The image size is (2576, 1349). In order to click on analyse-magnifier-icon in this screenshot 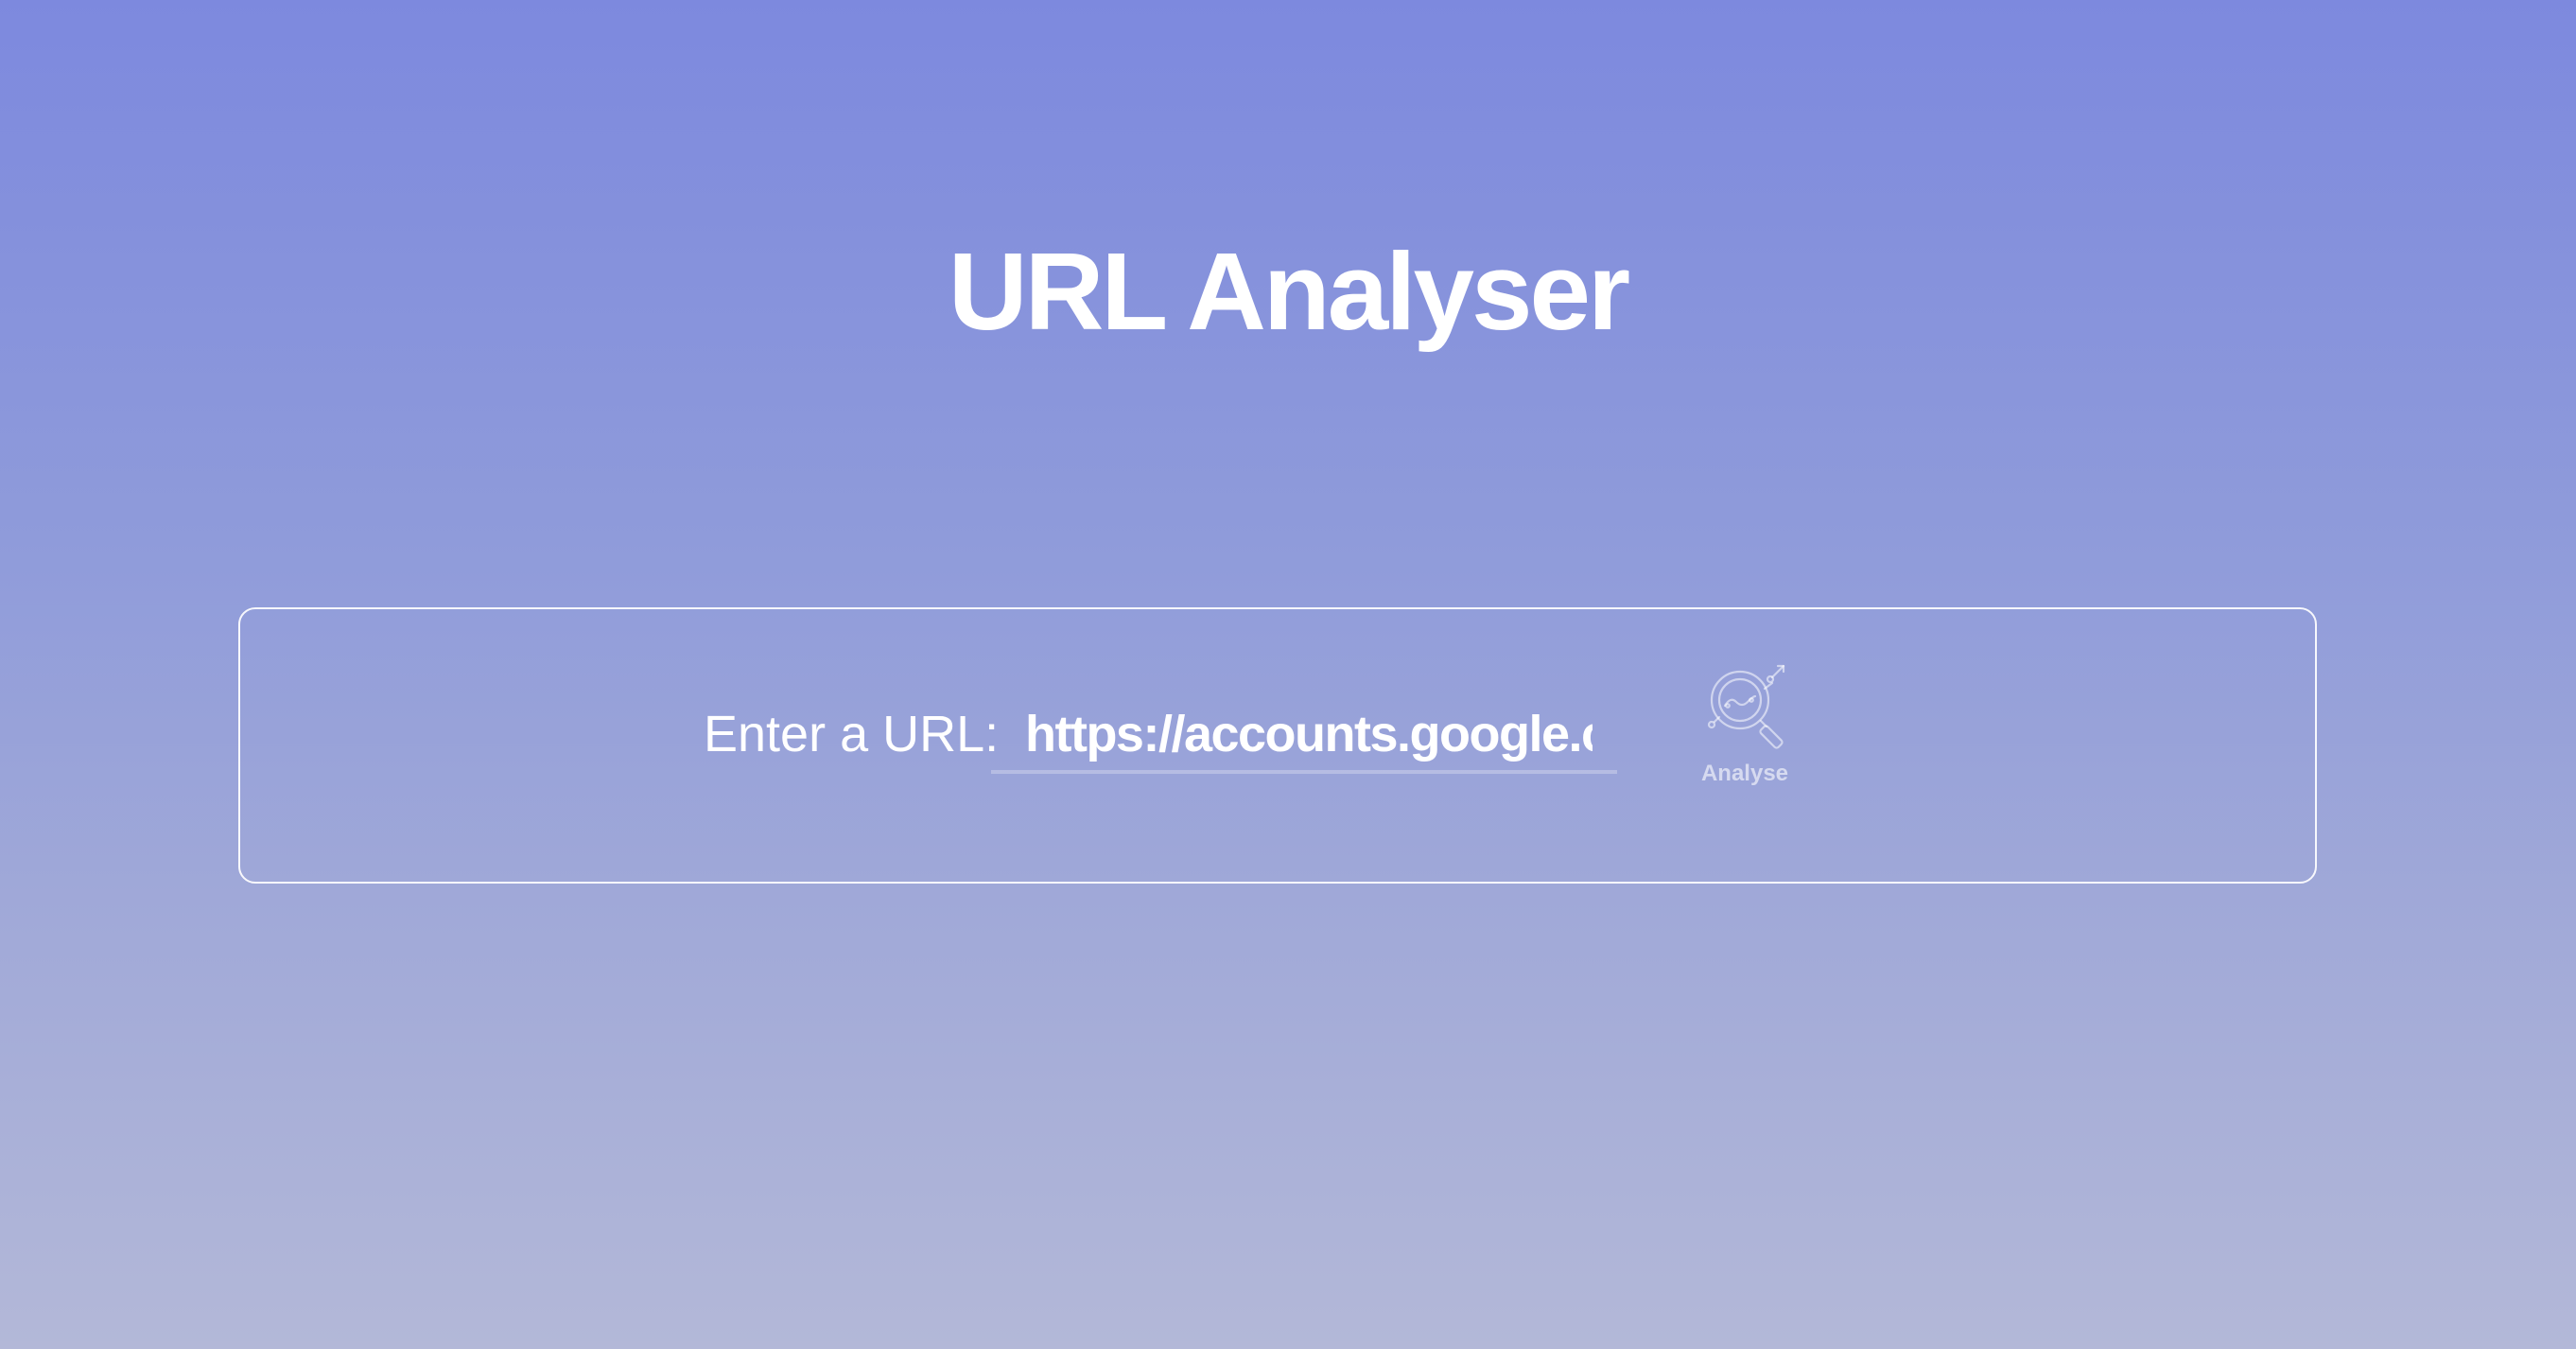, I will do `click(1746, 707)`.